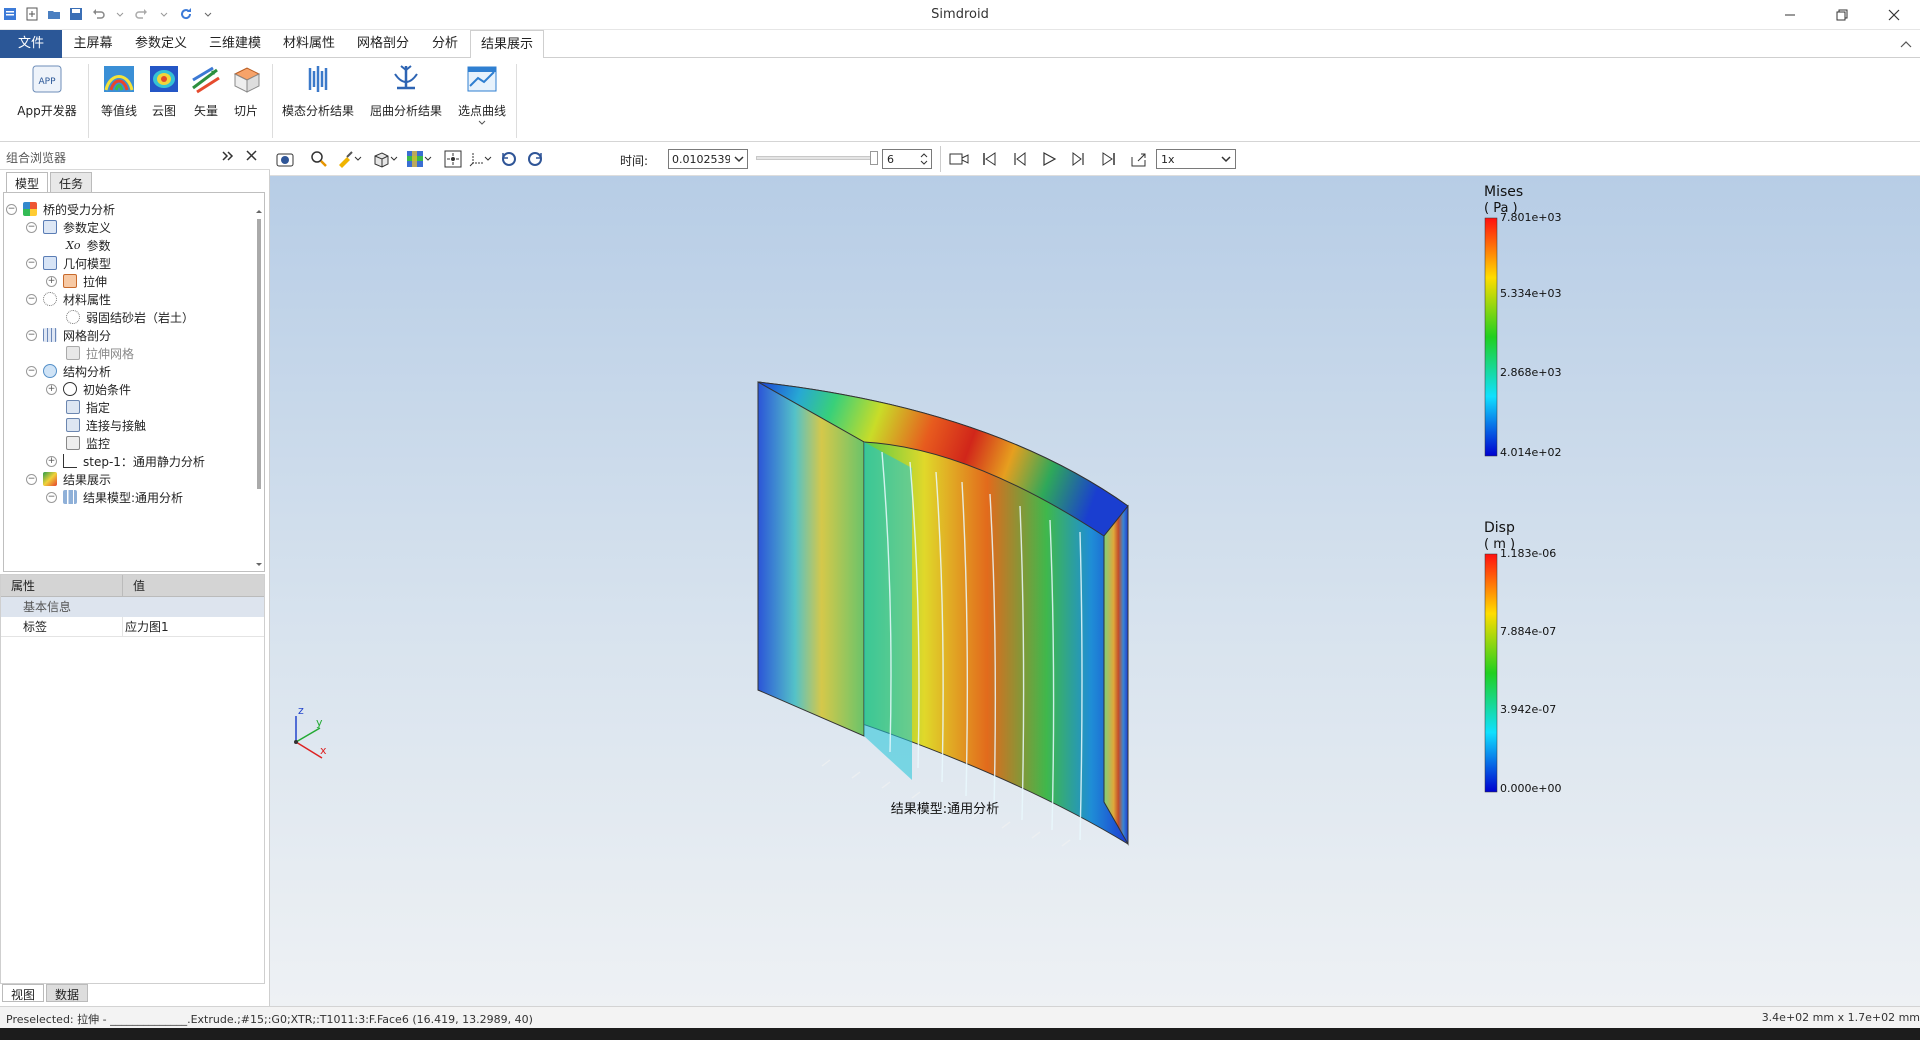 The height and width of the screenshot is (1040, 1920). I want to click on property-value: 应力图1, so click(146, 626).